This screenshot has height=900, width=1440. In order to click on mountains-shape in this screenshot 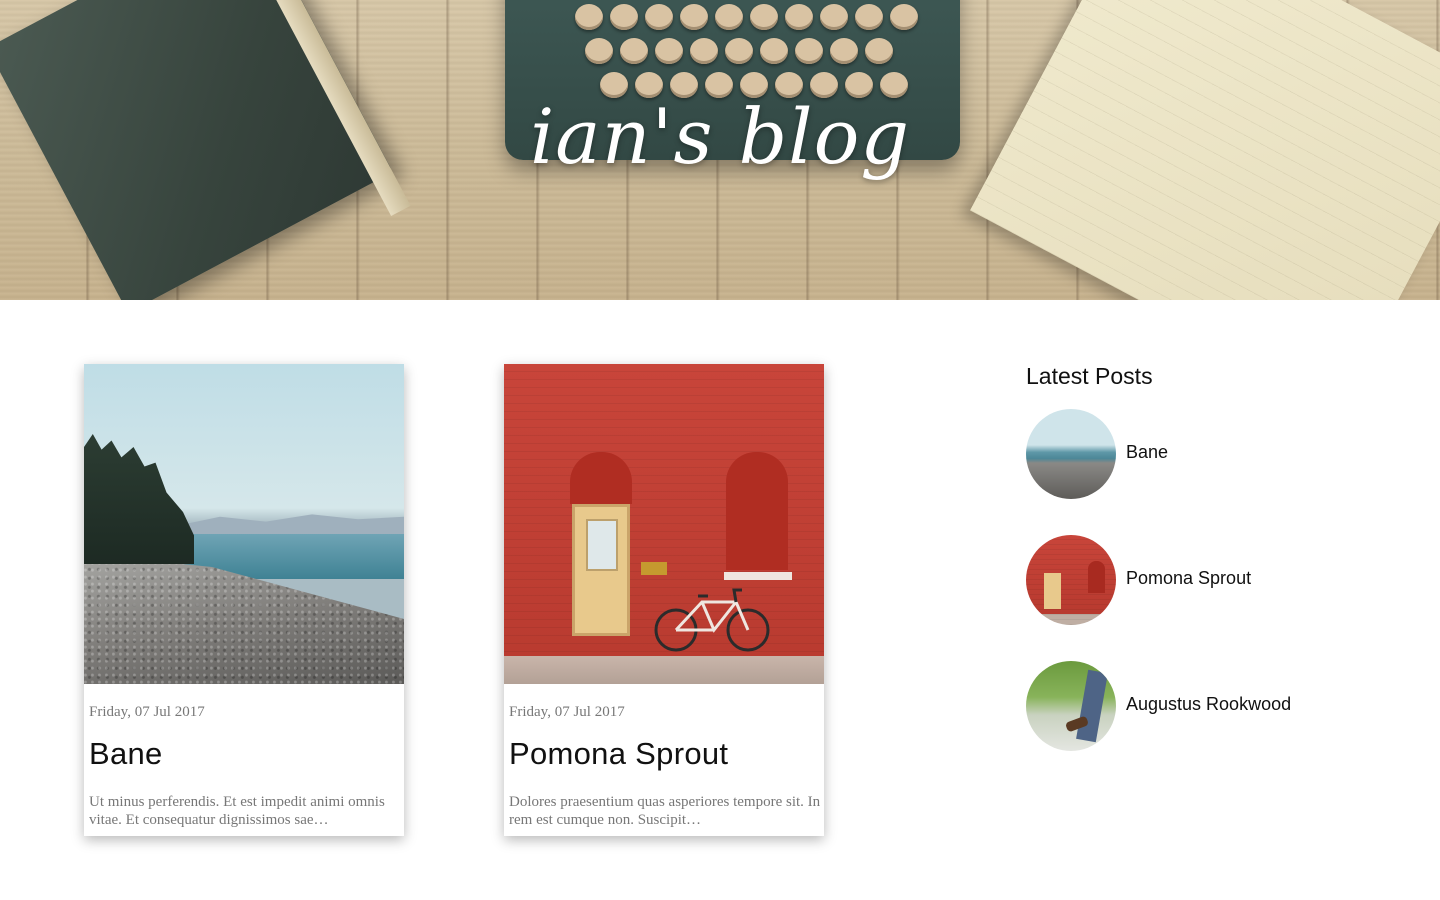, I will do `click(289, 525)`.